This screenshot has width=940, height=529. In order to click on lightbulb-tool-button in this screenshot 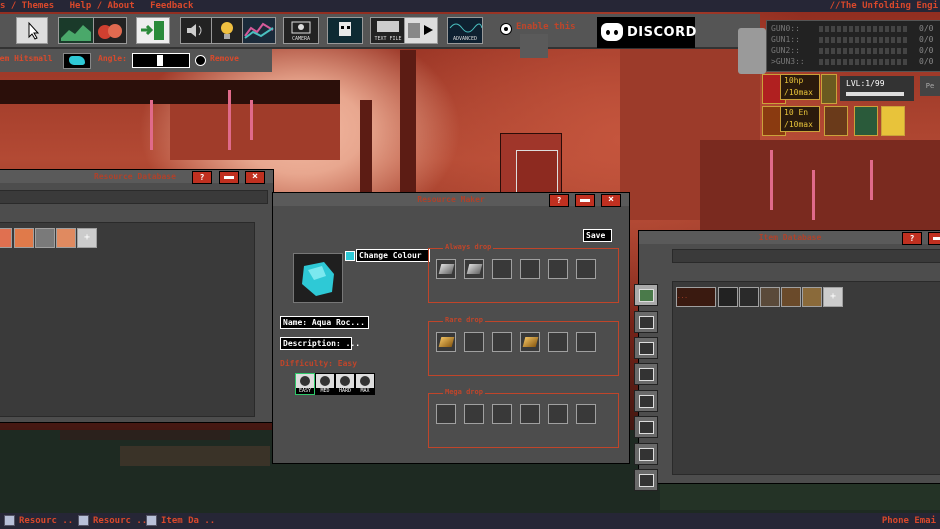, I will do `click(227, 30)`.